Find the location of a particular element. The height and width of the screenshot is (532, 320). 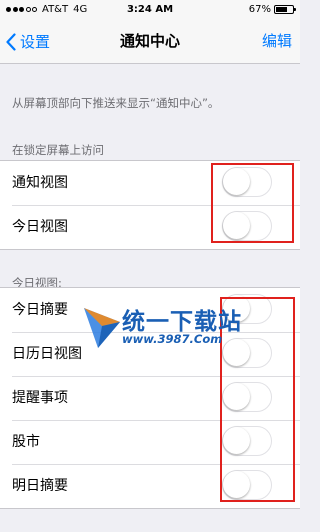

row-label: 股市 is located at coordinates (26, 442).